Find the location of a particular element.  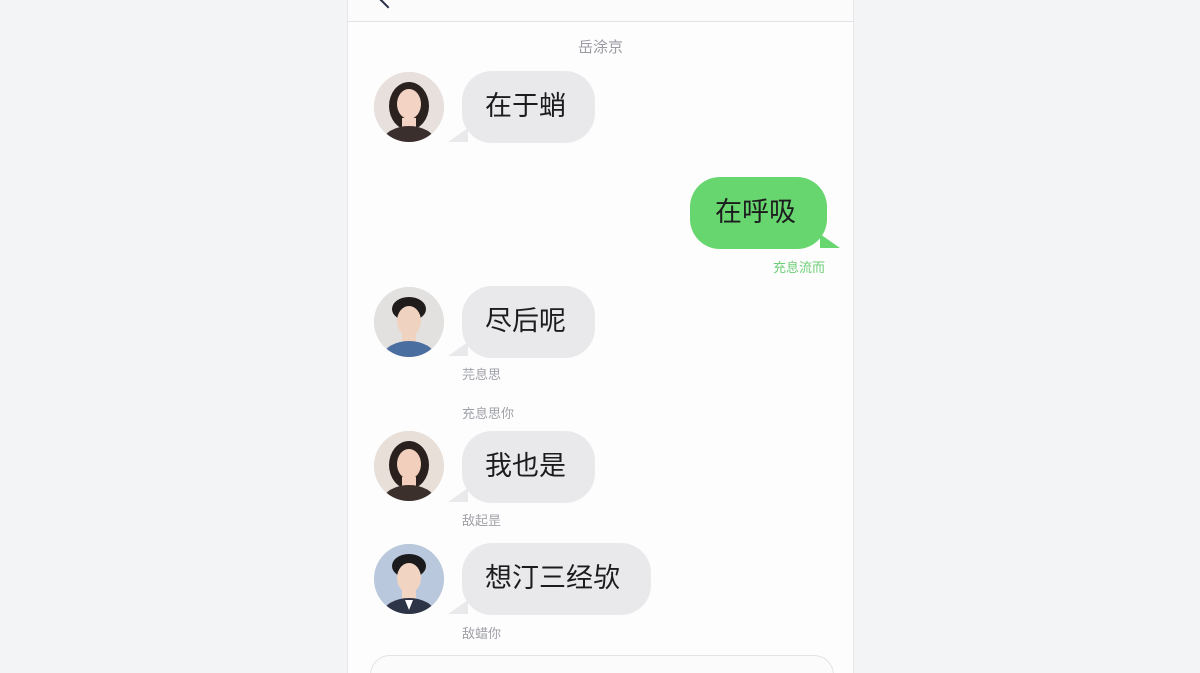

message-input is located at coordinates (602, 664).